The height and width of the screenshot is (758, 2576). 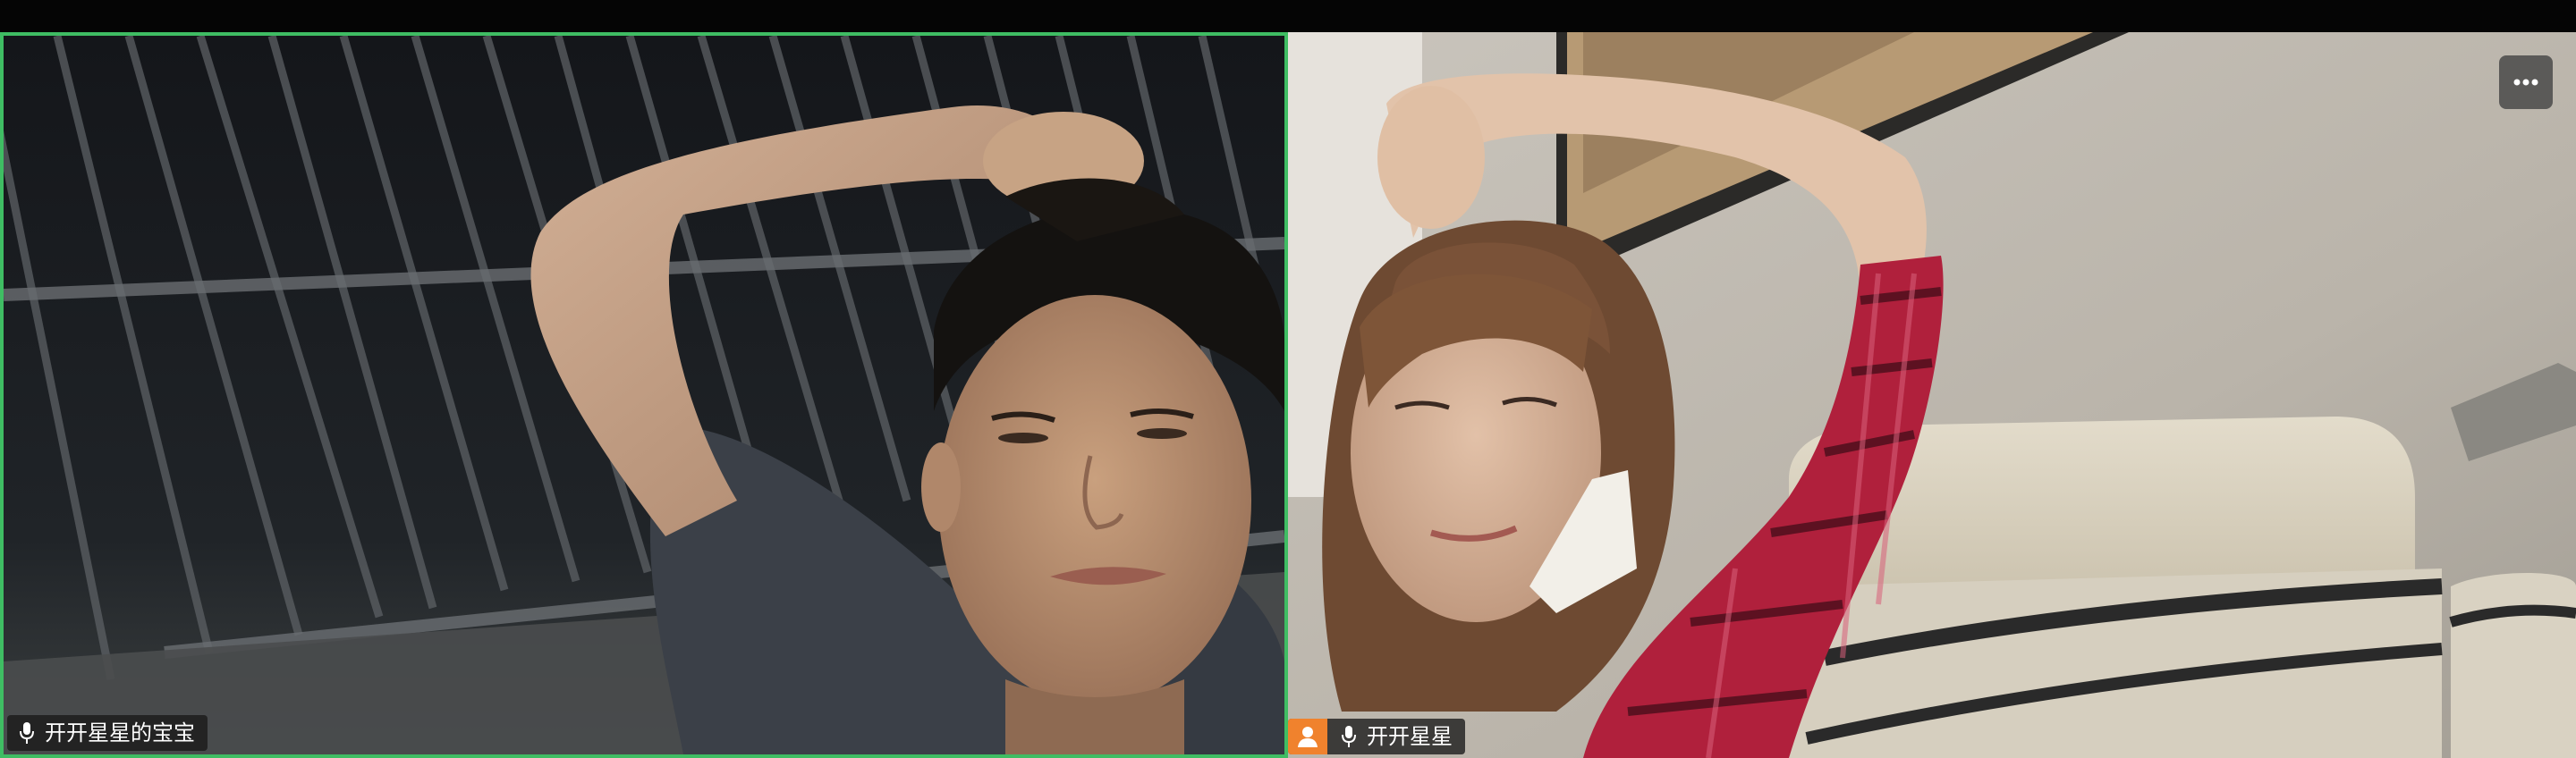 I want to click on more-options-button, so click(x=2526, y=82).